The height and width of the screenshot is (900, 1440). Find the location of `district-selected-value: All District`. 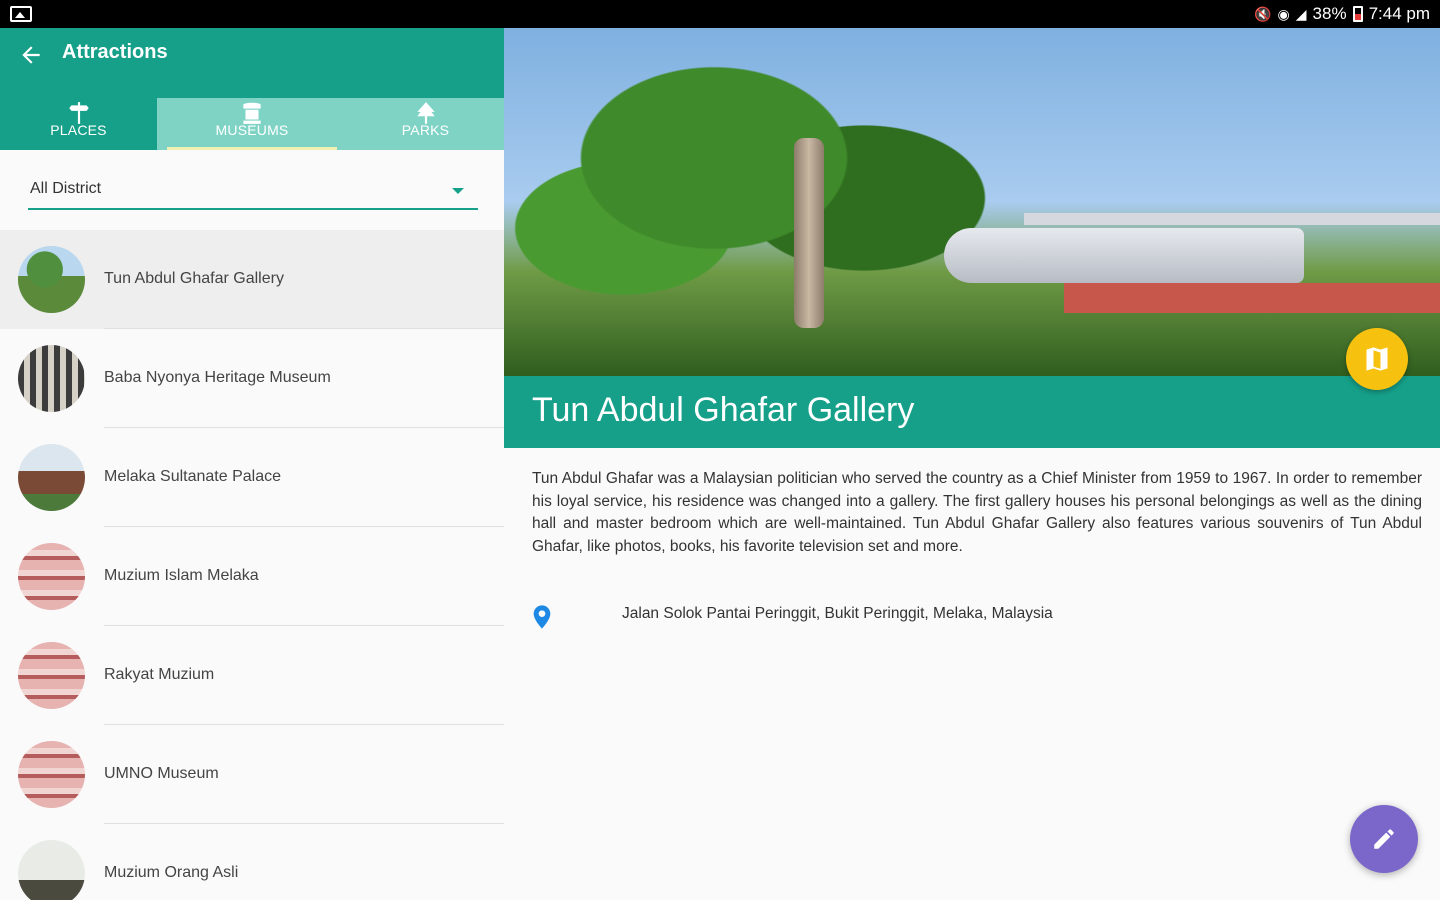

district-selected-value: All District is located at coordinates (66, 188).